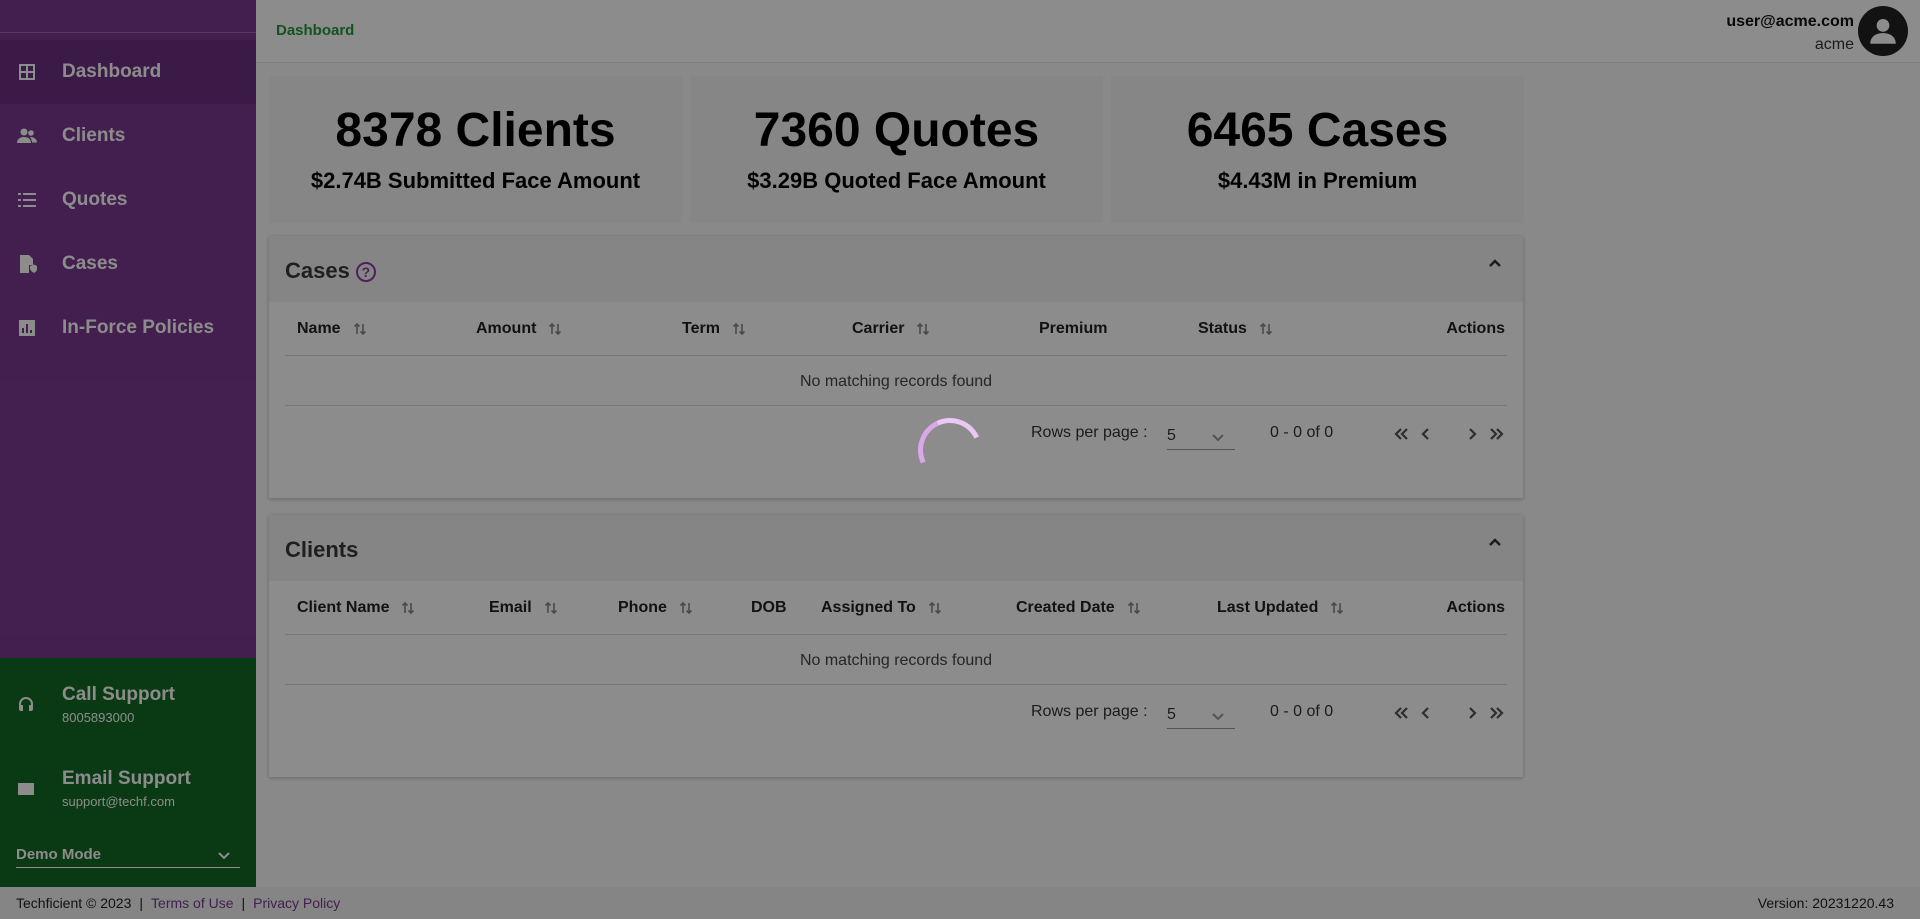  What do you see at coordinates (950, 450) in the screenshot?
I see `loading-spinner` at bounding box center [950, 450].